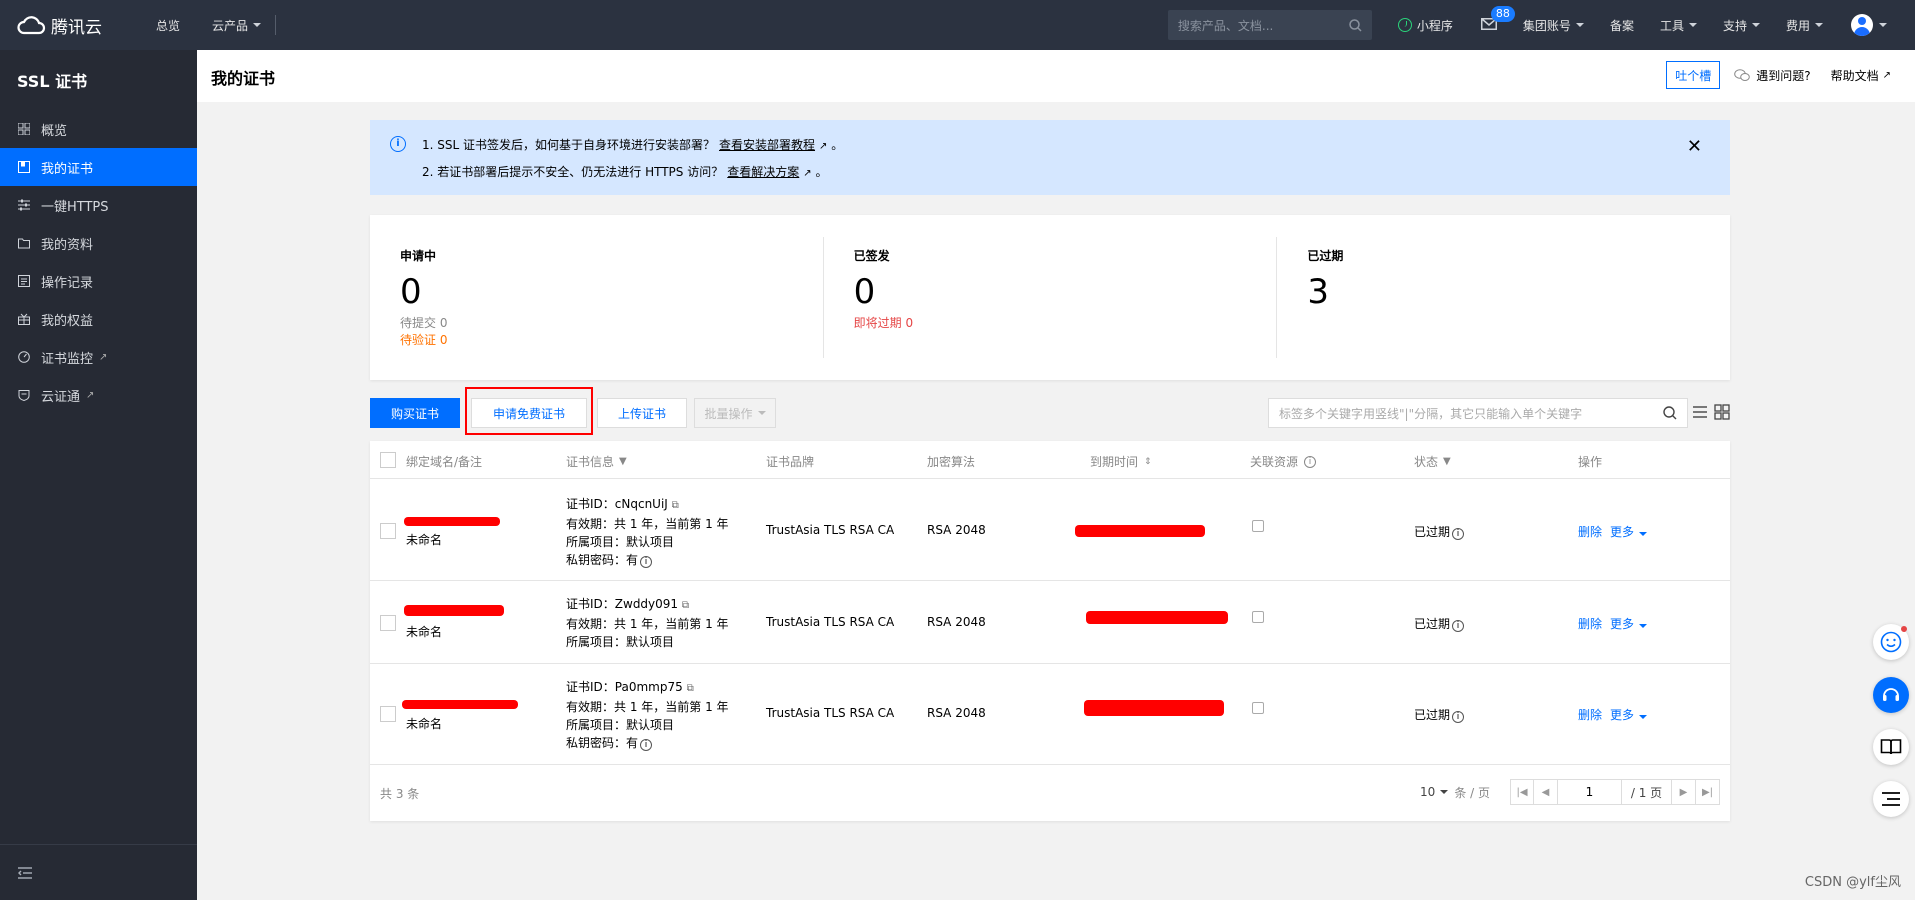  What do you see at coordinates (98, 281) in the screenshot?
I see `sidebar-item-operation-log: 操作记录` at bounding box center [98, 281].